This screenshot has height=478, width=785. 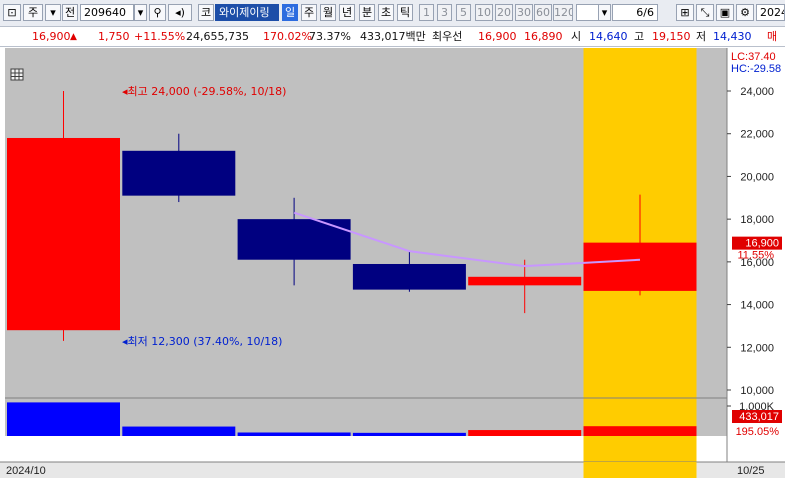 I want to click on stock-name: 와이제이링, so click(x=247, y=12).